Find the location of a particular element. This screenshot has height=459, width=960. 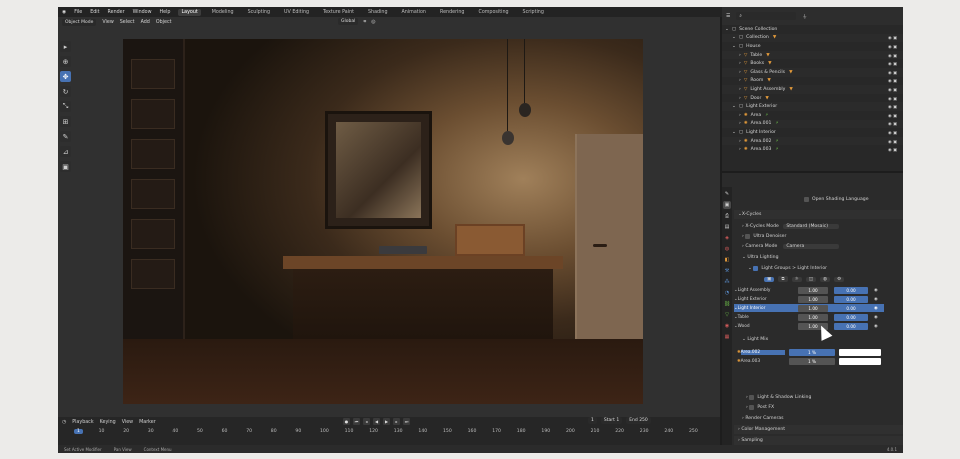

outliner-row: › ✺ Area.001 ⚡ ◉ ▣ is located at coordinates (812, 124).